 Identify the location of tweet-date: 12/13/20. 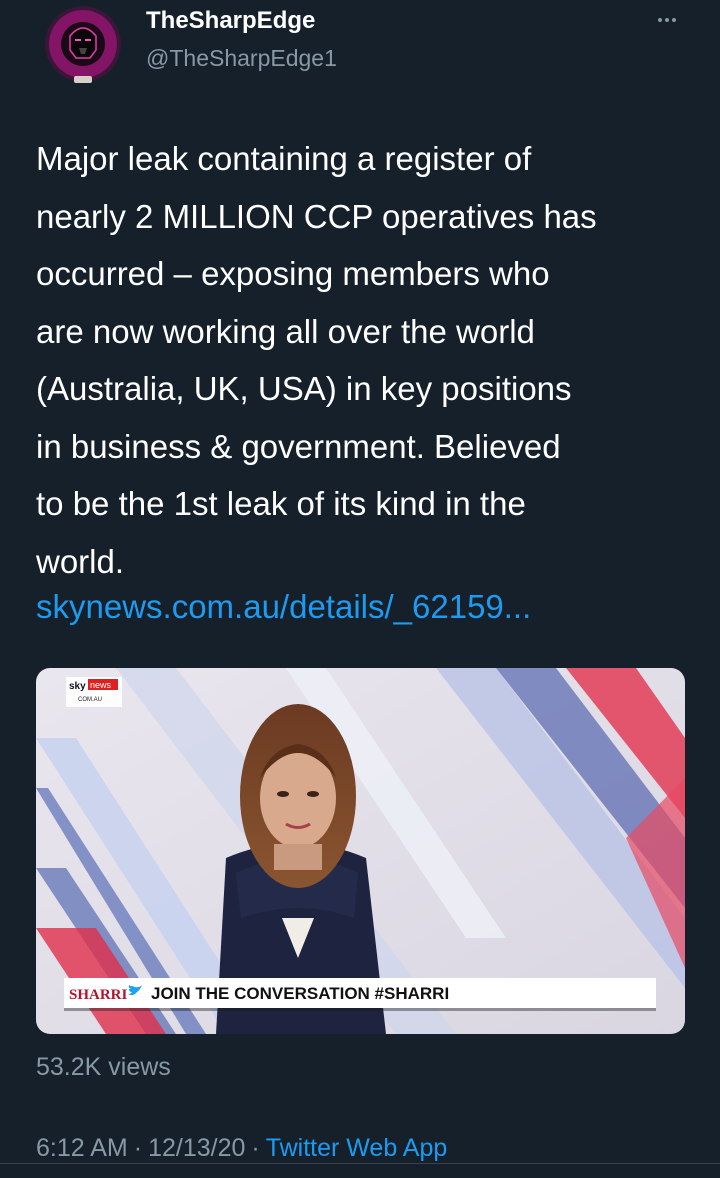
(196, 1148).